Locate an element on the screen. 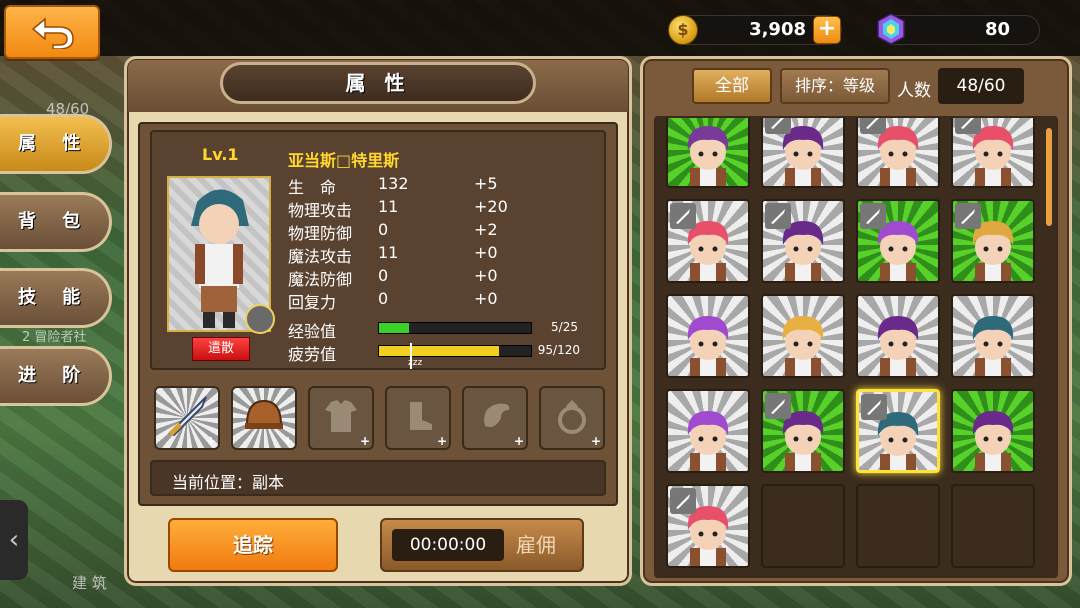 The height and width of the screenshot is (608, 1080). stat-label: 生 命 is located at coordinates (312, 187).